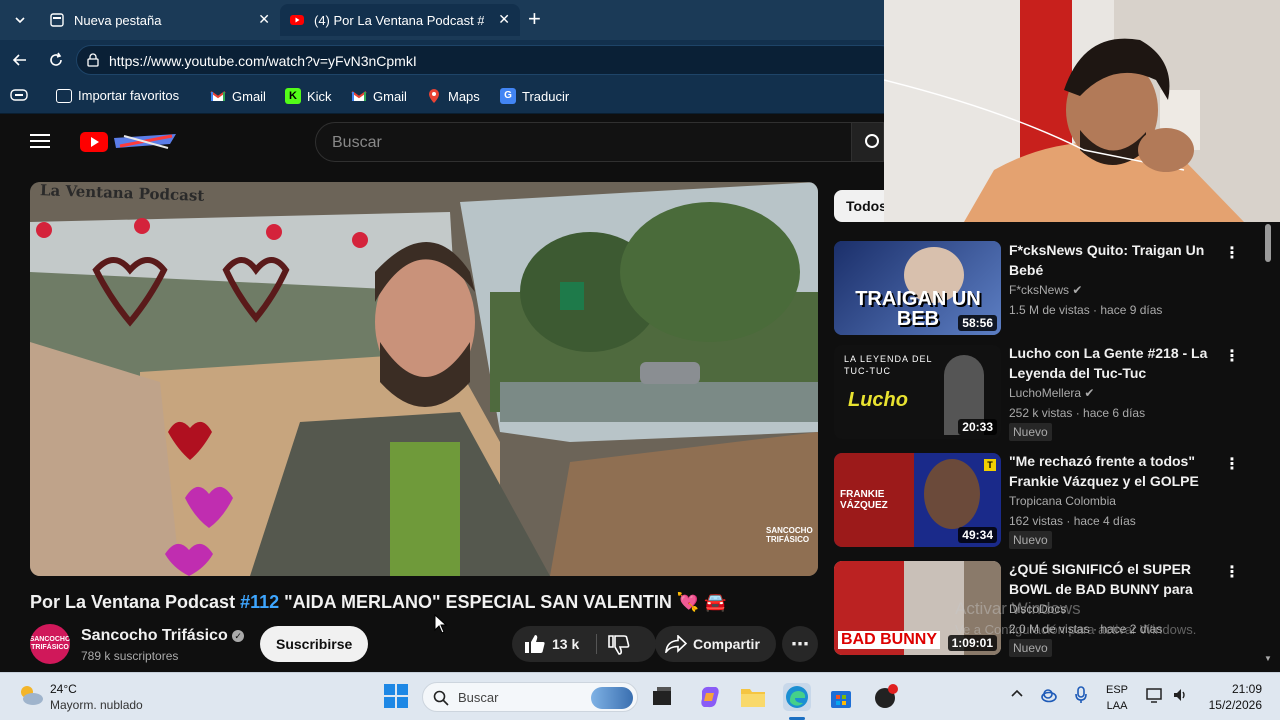 Image resolution: width=1280 pixels, height=720 pixels. What do you see at coordinates (129, 95) in the screenshot?
I see `bookmark-label: Importar favoritos` at bounding box center [129, 95].